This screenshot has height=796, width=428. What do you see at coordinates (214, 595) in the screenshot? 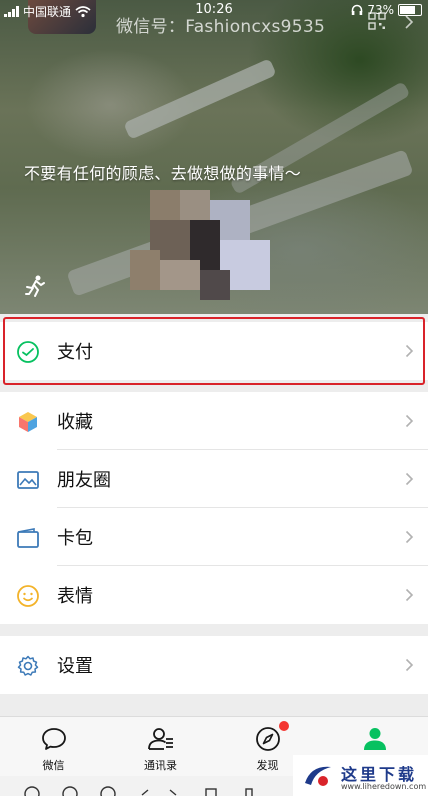
I see `menu-item-stickers: 表情` at bounding box center [214, 595].